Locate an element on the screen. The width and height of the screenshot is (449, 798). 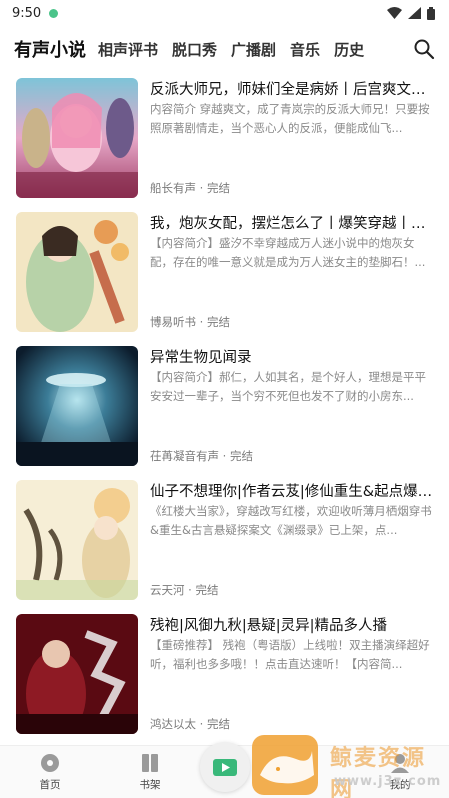
bottom-nav: 首页 书架 我的 is located at coordinates (224, 770).